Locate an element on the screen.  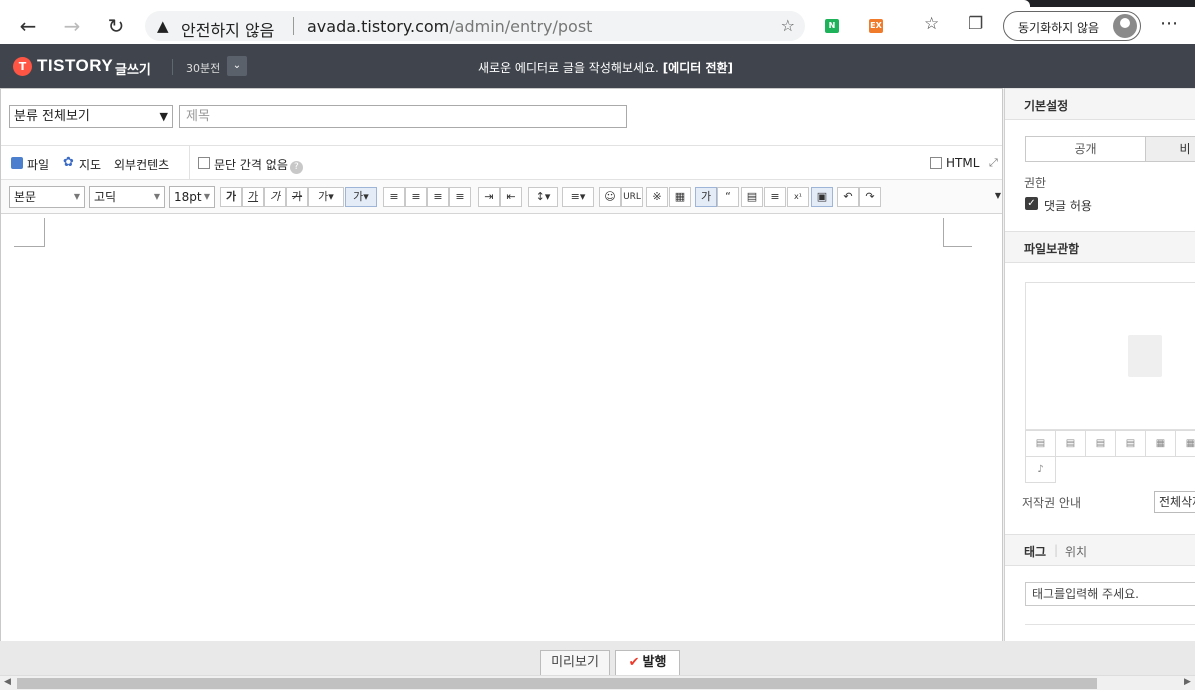
favorites-icon: ☆ is located at coordinates (931, 24).